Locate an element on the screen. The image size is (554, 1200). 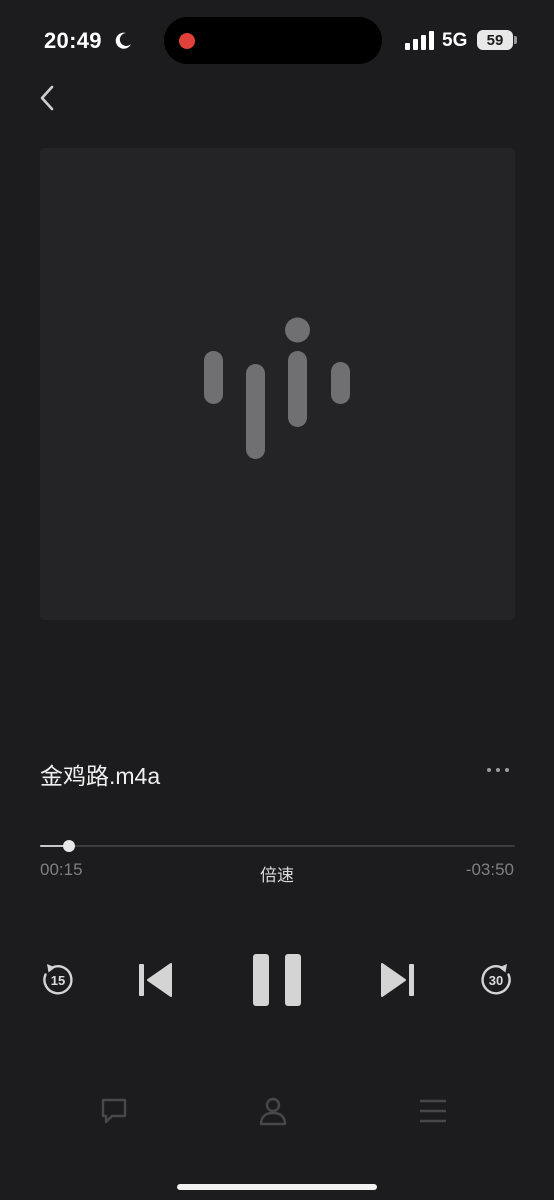
menu-icon is located at coordinates (433, 1111).